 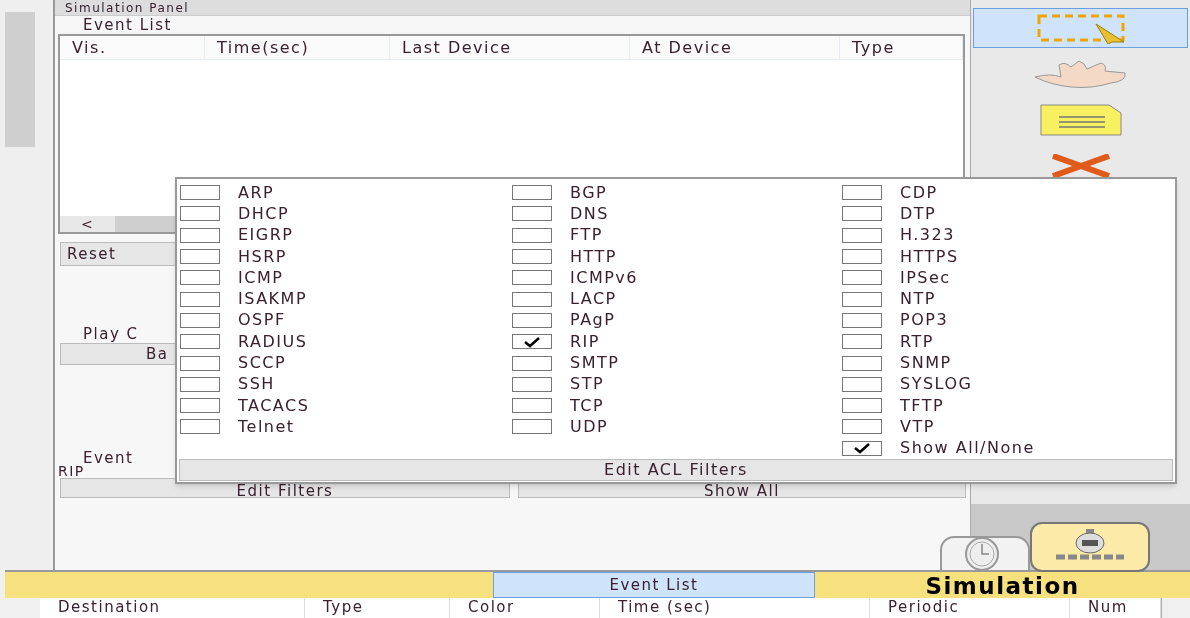 I want to click on filter-label: STP, so click(x=587, y=384).